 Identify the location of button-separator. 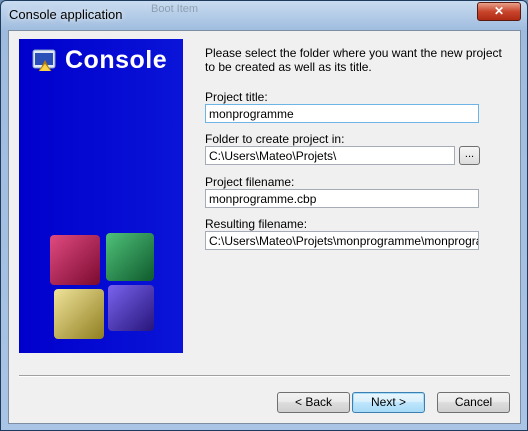
(264, 376).